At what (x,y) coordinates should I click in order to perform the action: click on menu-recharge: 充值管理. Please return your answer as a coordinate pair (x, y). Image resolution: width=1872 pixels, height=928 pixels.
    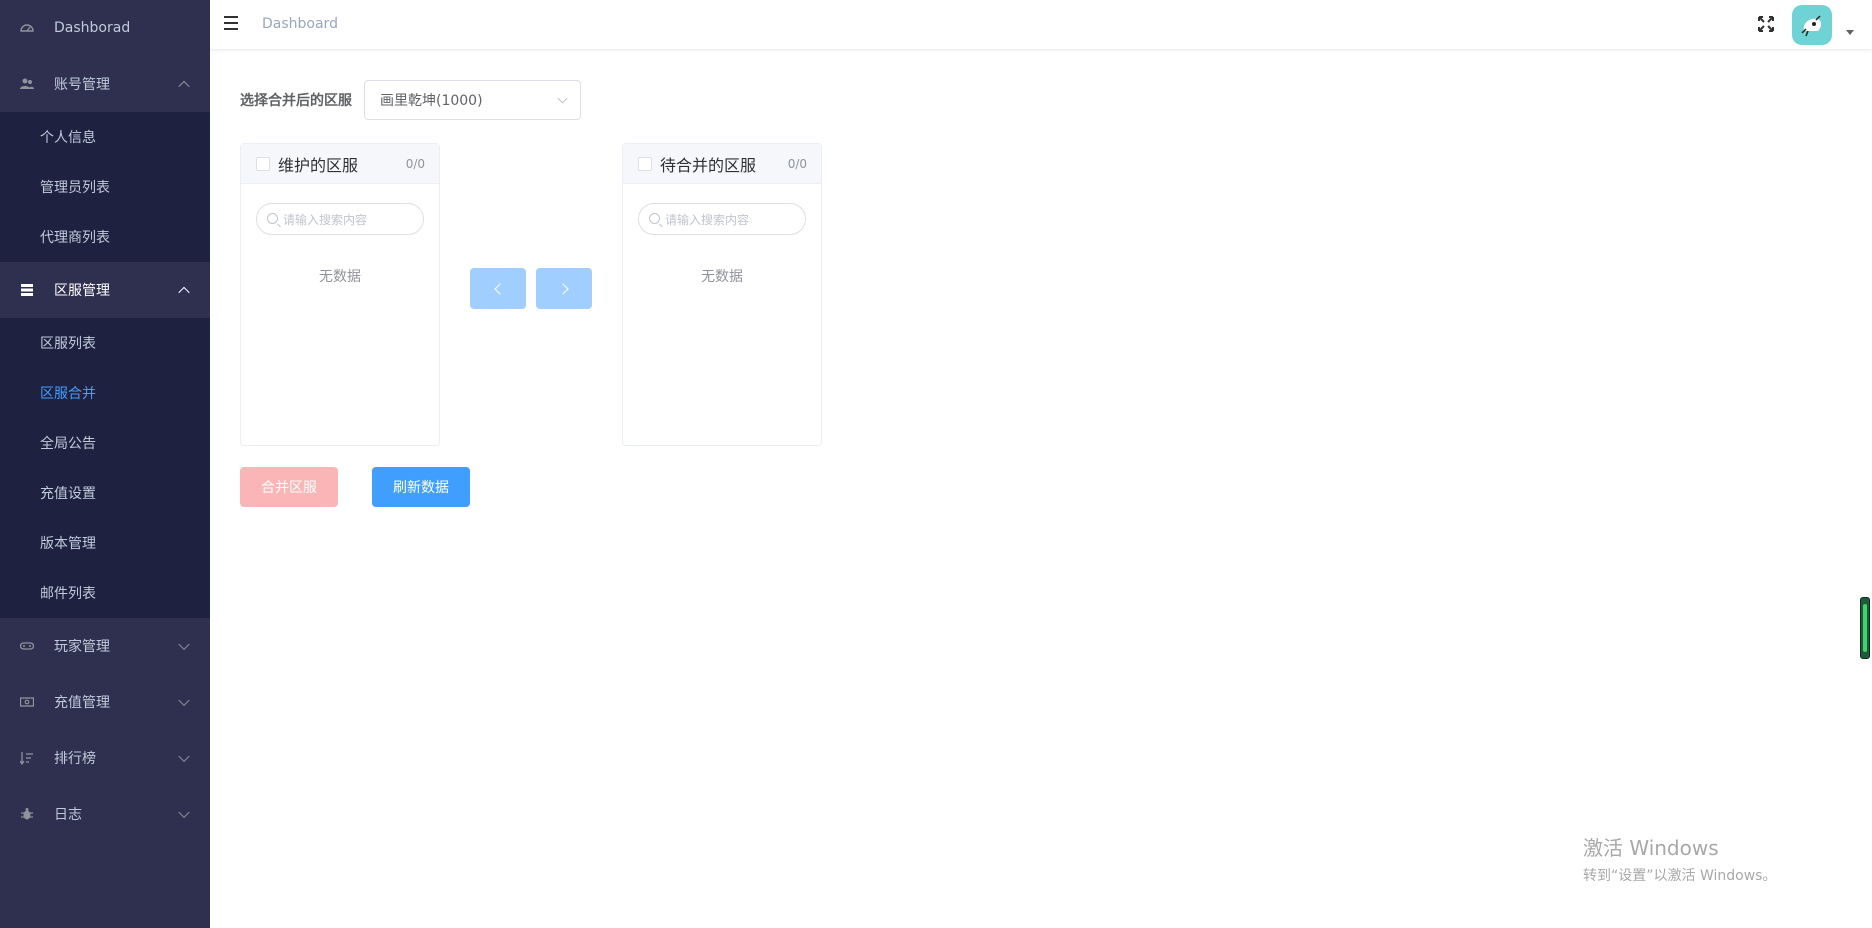
    Looking at the image, I should click on (105, 702).